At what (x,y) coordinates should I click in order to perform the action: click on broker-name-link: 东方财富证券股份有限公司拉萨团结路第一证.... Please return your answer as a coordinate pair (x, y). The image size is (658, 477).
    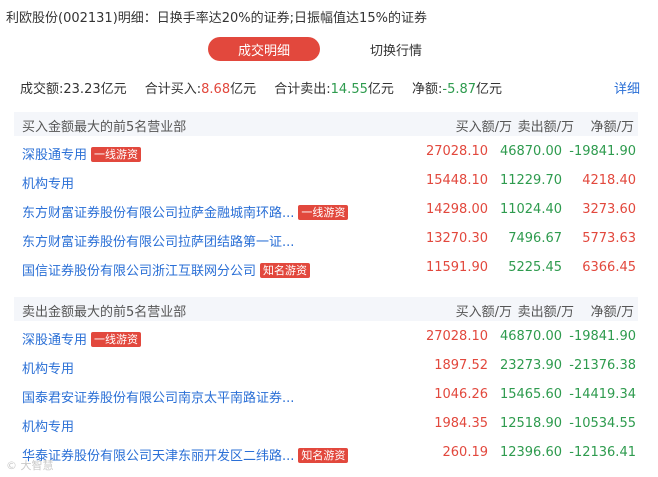
    Looking at the image, I should click on (158, 240).